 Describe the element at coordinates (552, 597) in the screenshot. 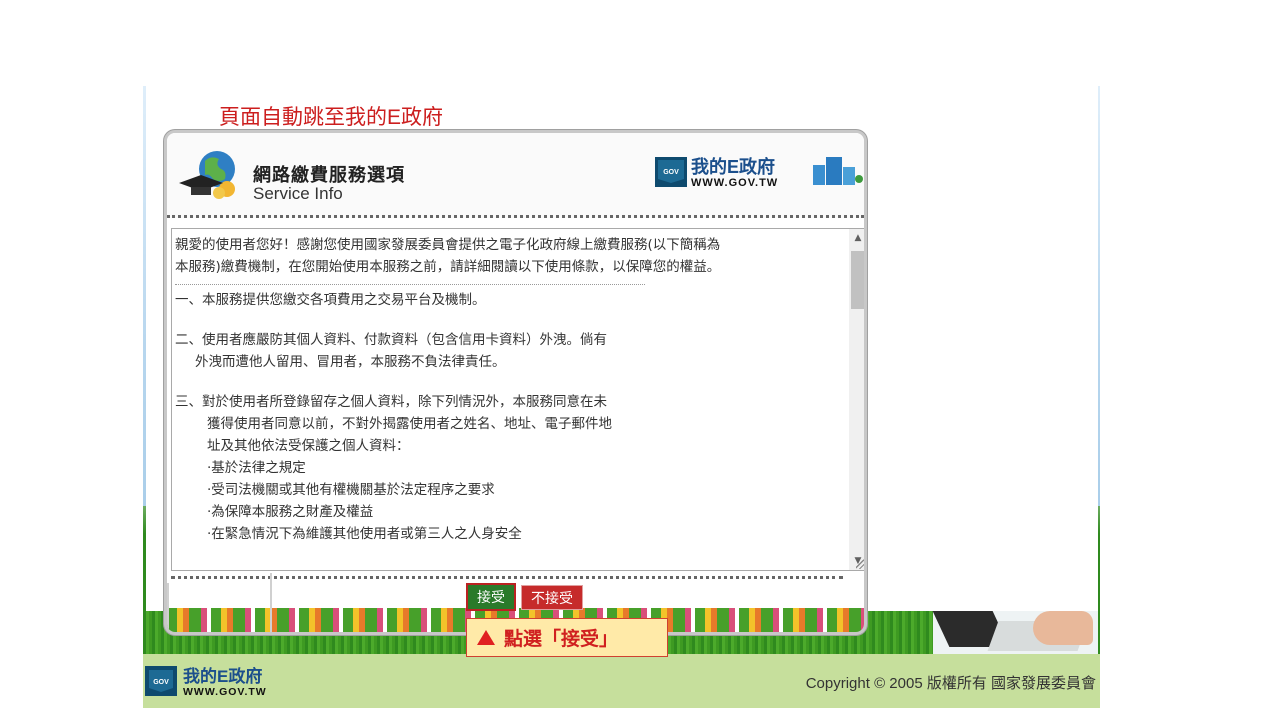

I see `reject-button: 不接受` at that location.